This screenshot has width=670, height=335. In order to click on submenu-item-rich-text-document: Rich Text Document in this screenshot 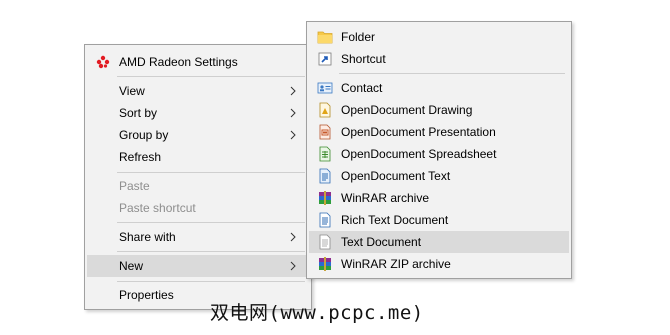, I will do `click(439, 220)`.